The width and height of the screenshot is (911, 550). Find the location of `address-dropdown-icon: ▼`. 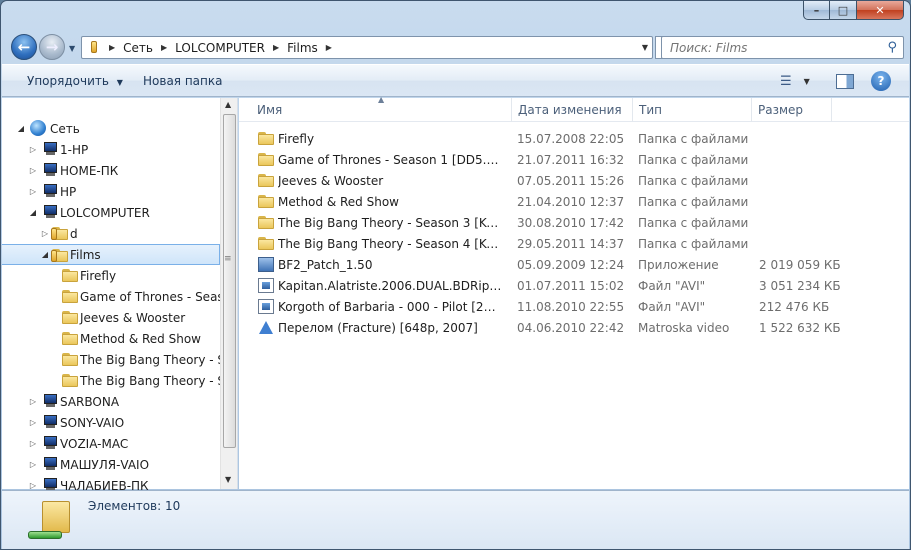

address-dropdown-icon: ▼ is located at coordinates (645, 47).